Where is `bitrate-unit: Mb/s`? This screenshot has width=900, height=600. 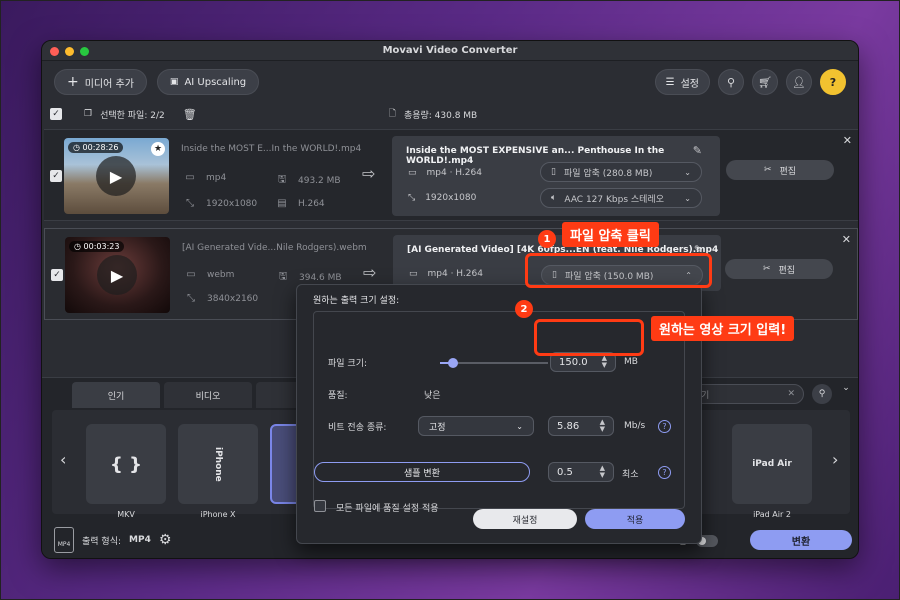
bitrate-unit: Mb/s is located at coordinates (635, 426).